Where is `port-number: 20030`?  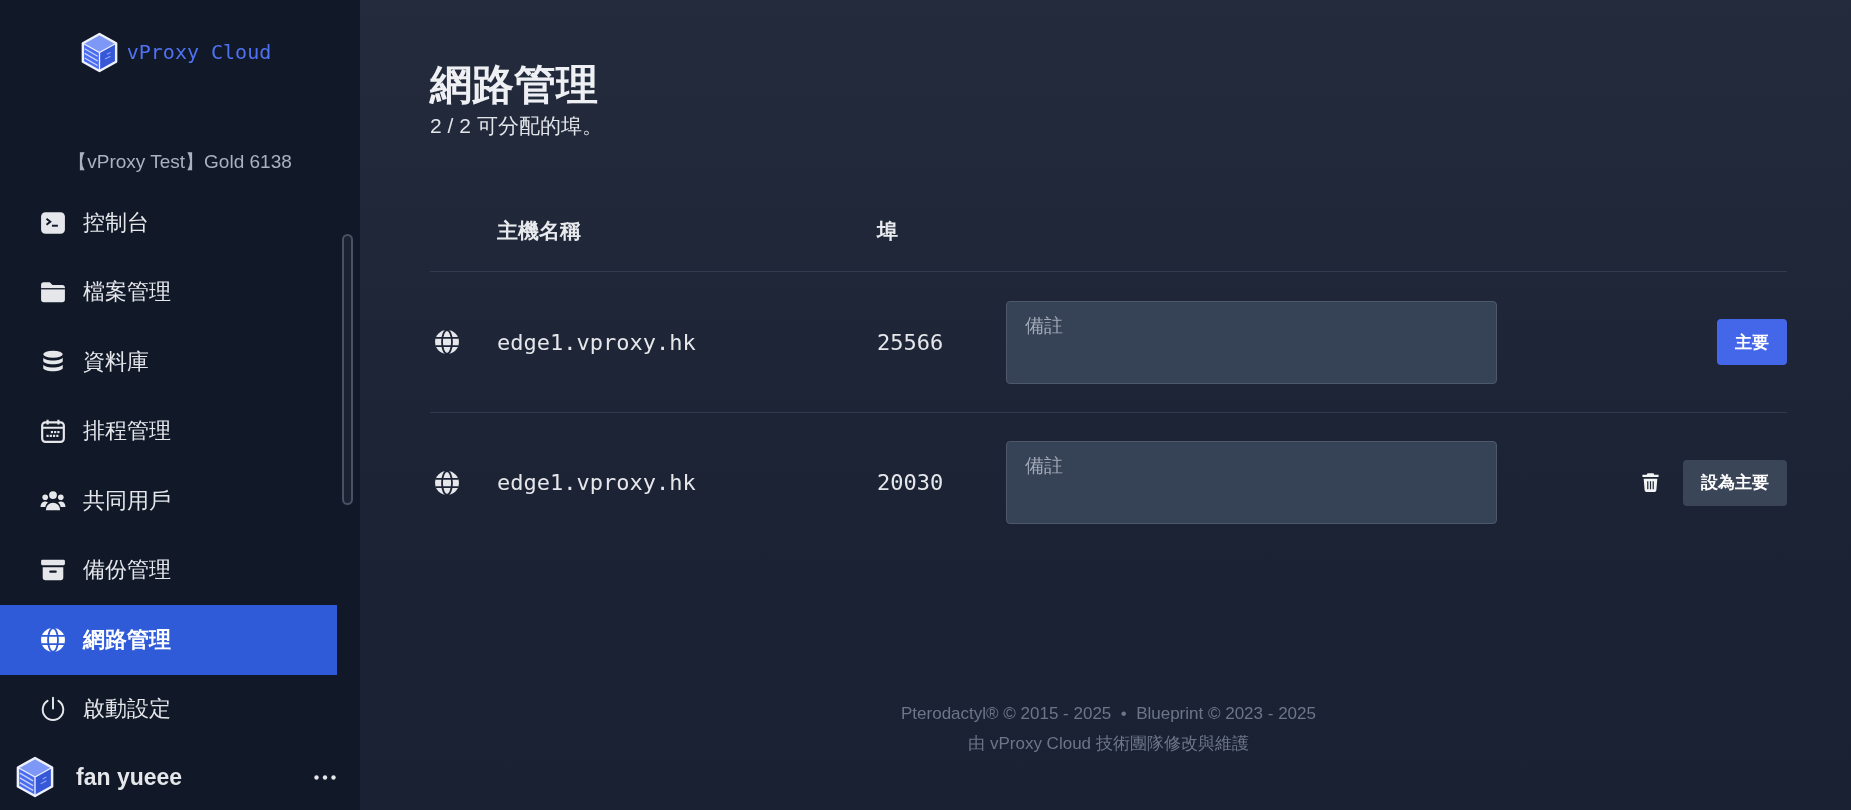 port-number: 20030 is located at coordinates (910, 482).